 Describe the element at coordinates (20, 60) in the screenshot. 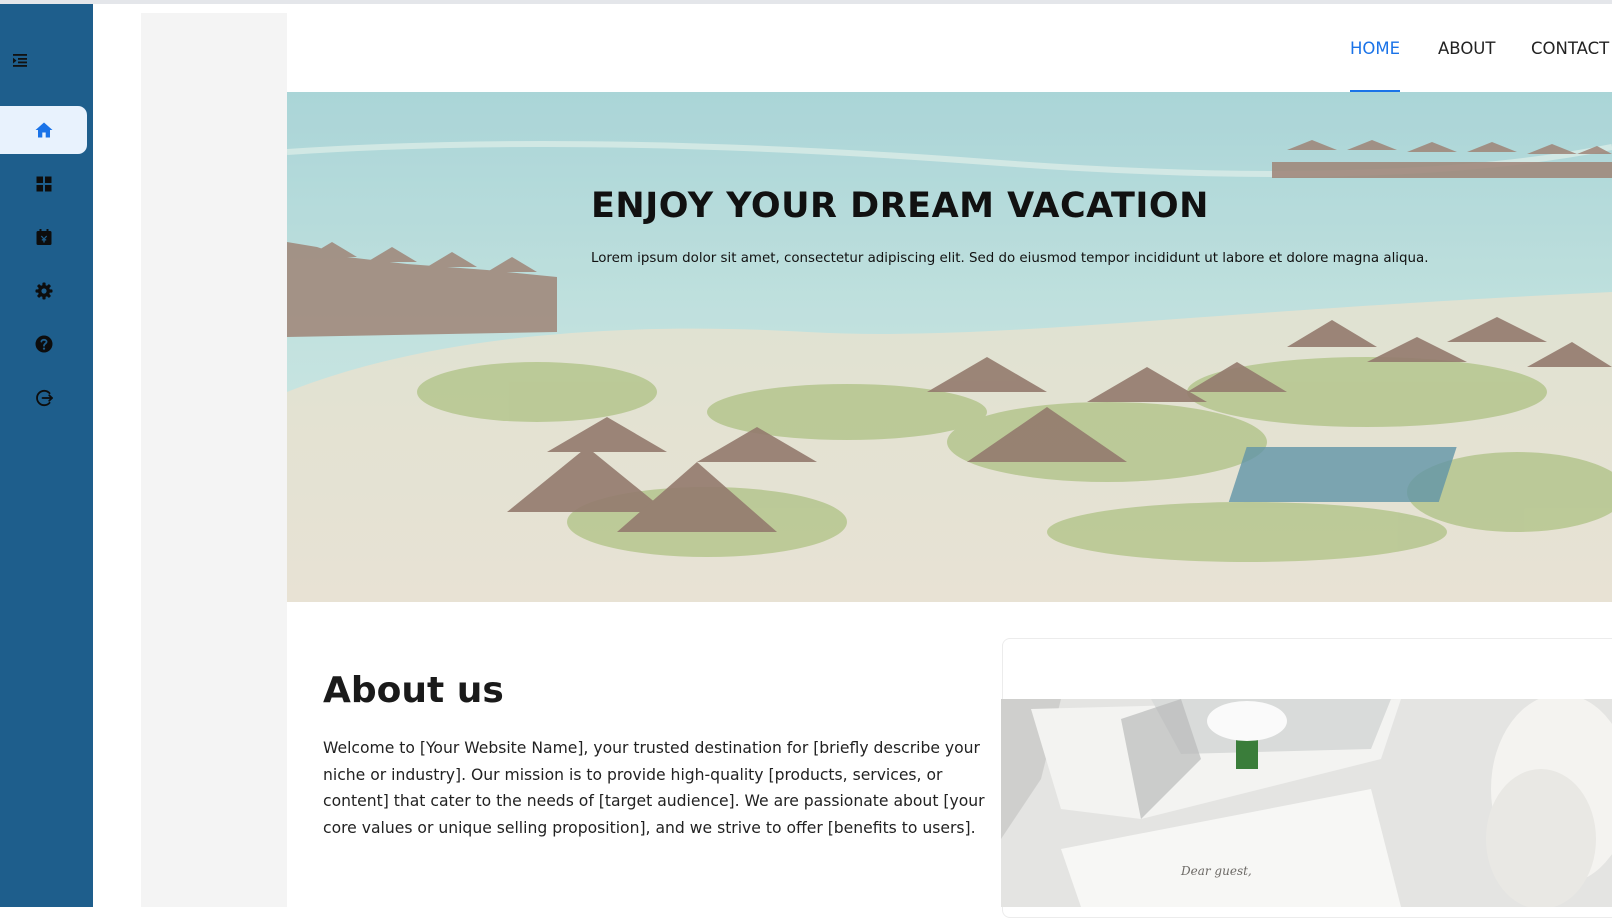

I see `menu-indent-icon` at that location.